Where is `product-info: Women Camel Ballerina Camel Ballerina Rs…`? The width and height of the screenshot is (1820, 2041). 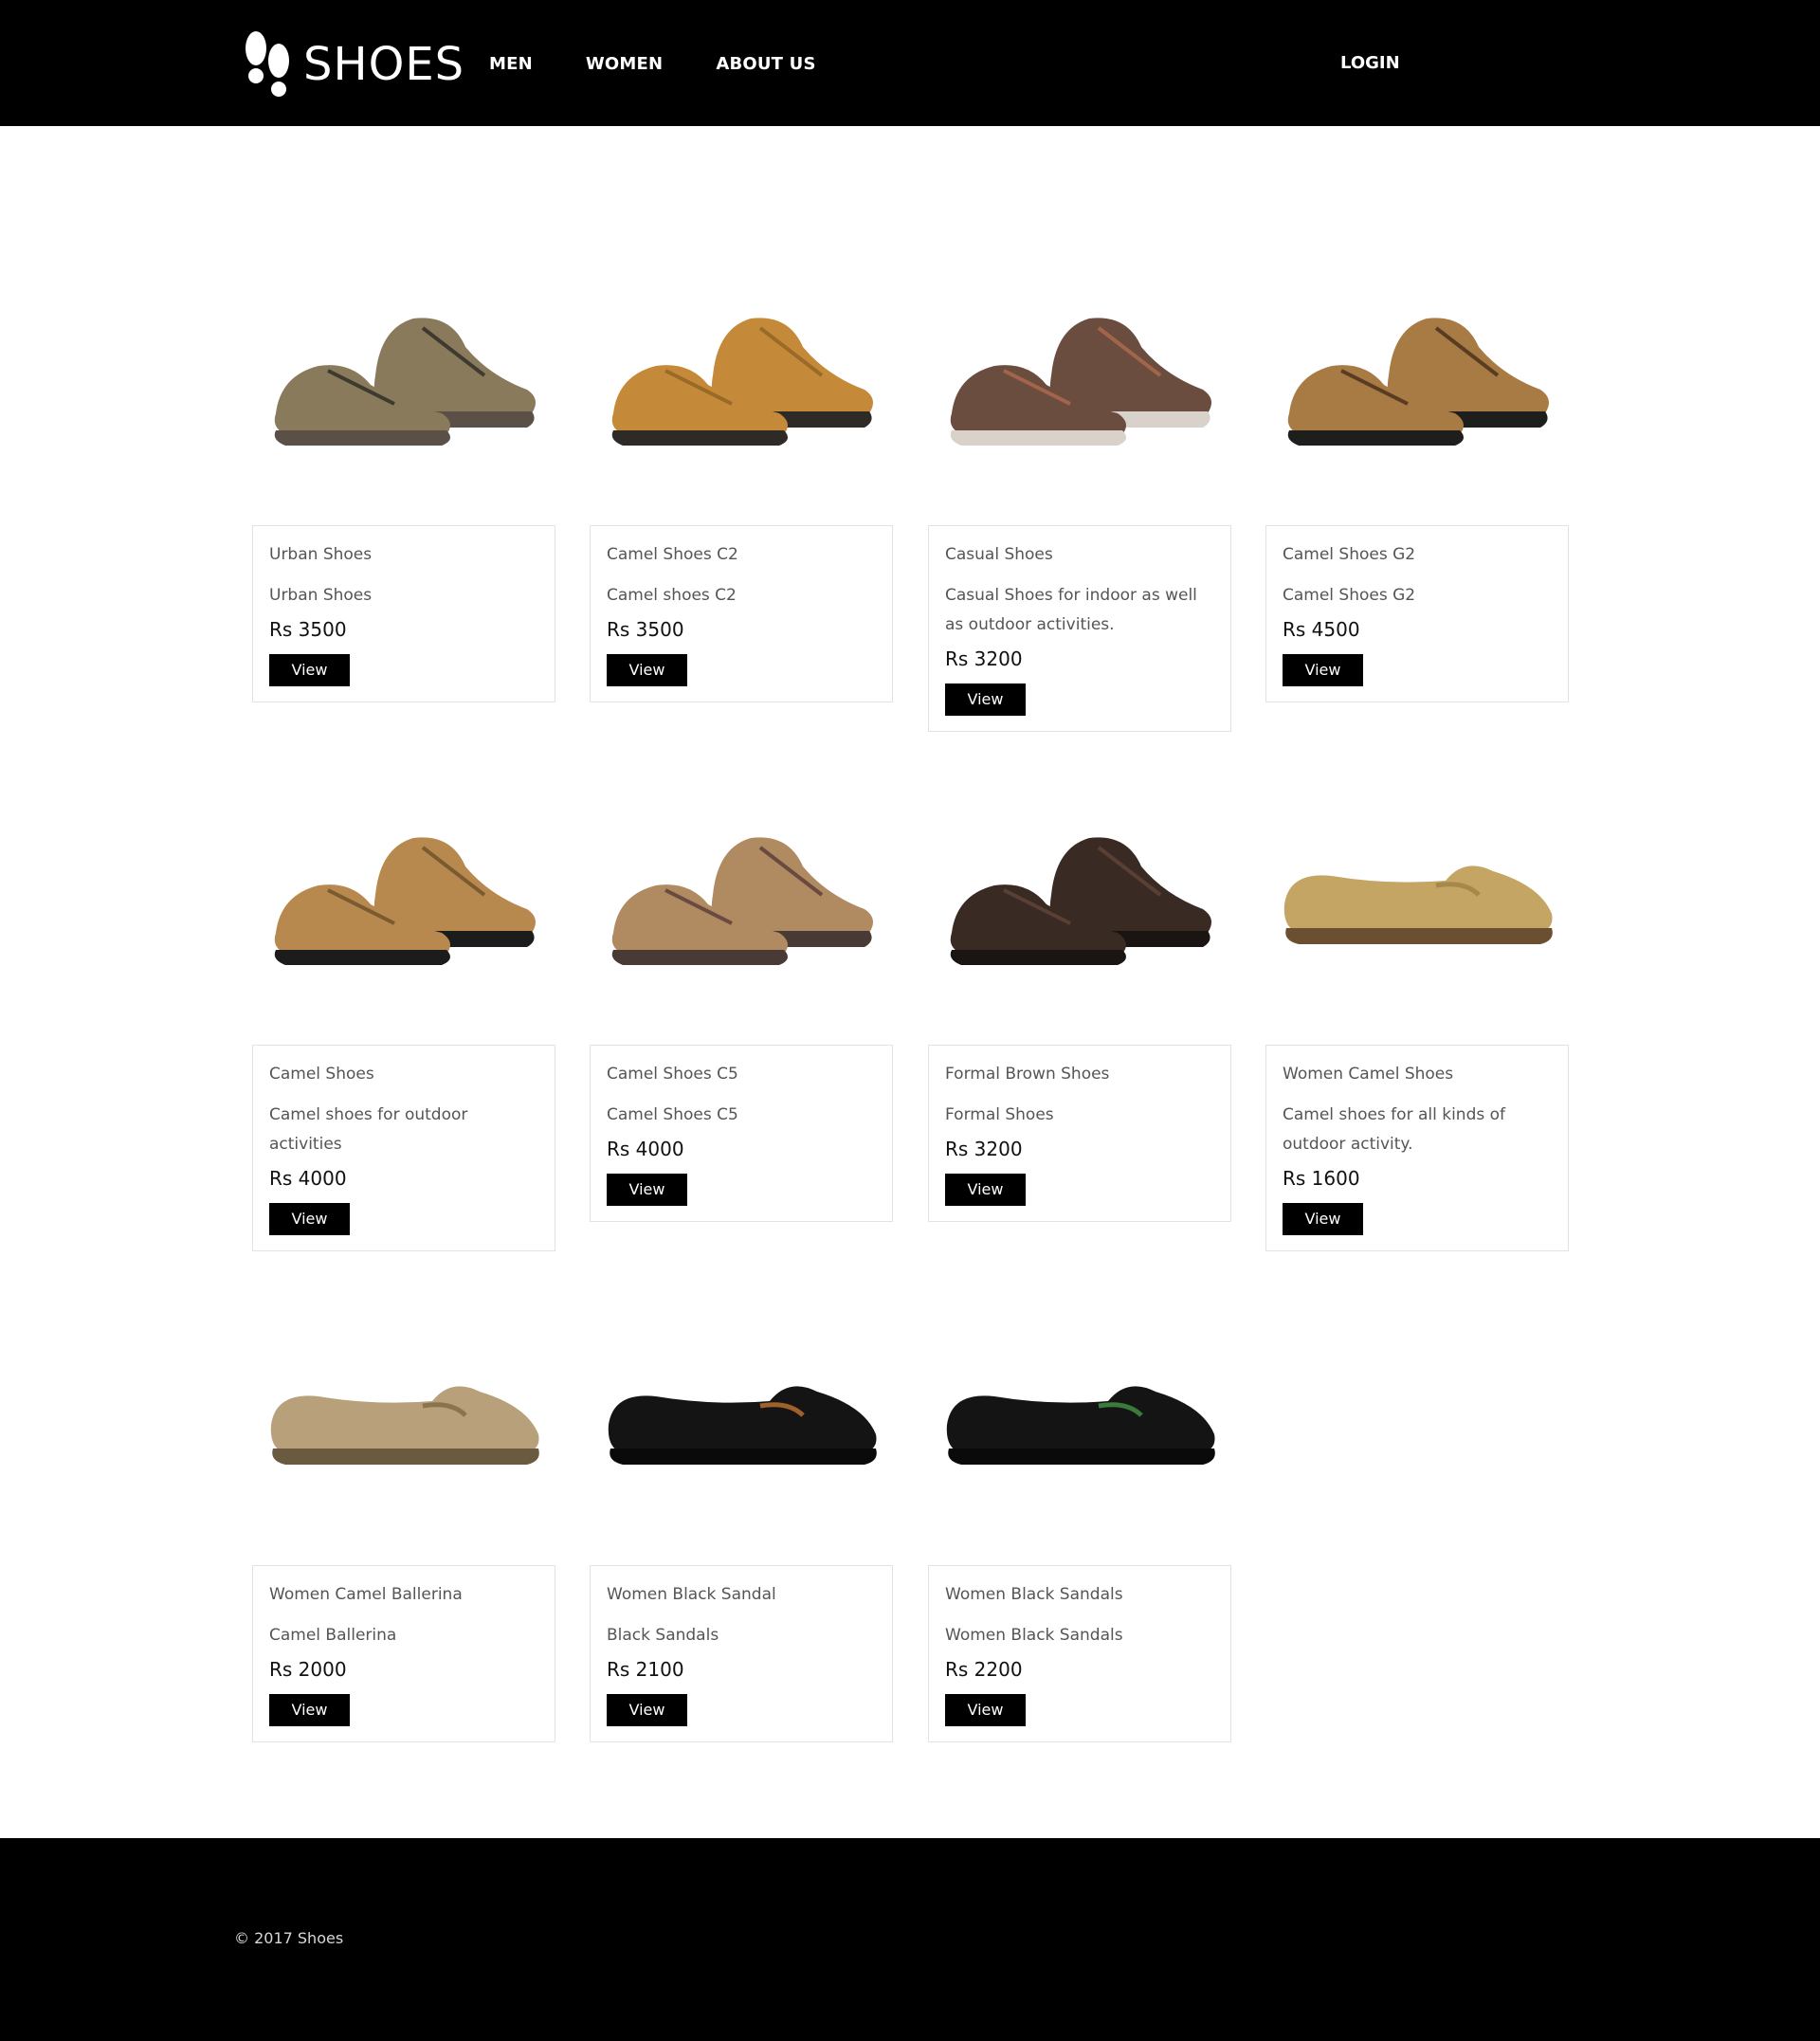
product-info: Women Camel Ballerina Camel Ballerina Rs… is located at coordinates (403, 1653).